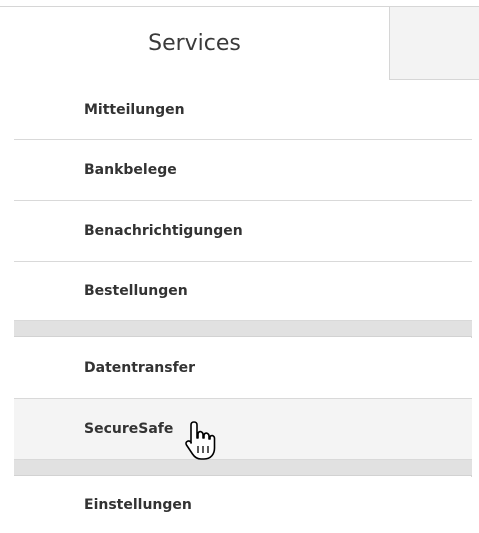 This screenshot has width=479, height=533. I want to click on menu-item-label: Bestellungen, so click(136, 291).